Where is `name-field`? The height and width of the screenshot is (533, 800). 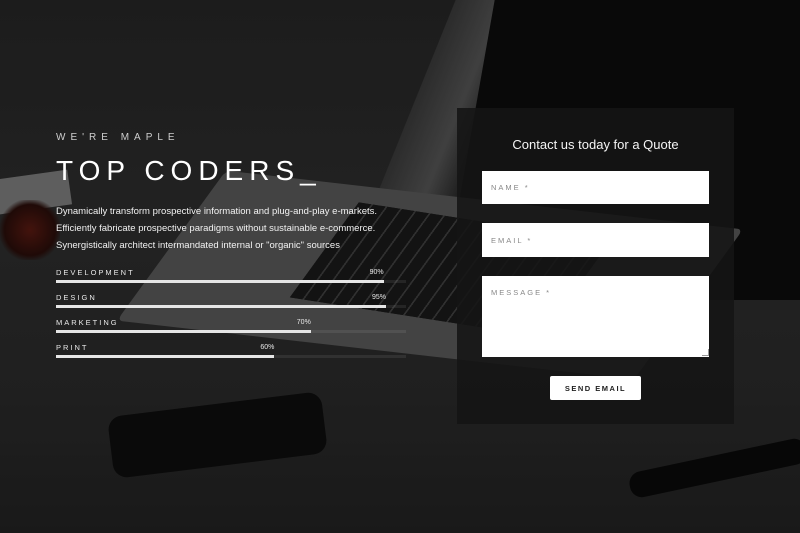 name-field is located at coordinates (595, 187).